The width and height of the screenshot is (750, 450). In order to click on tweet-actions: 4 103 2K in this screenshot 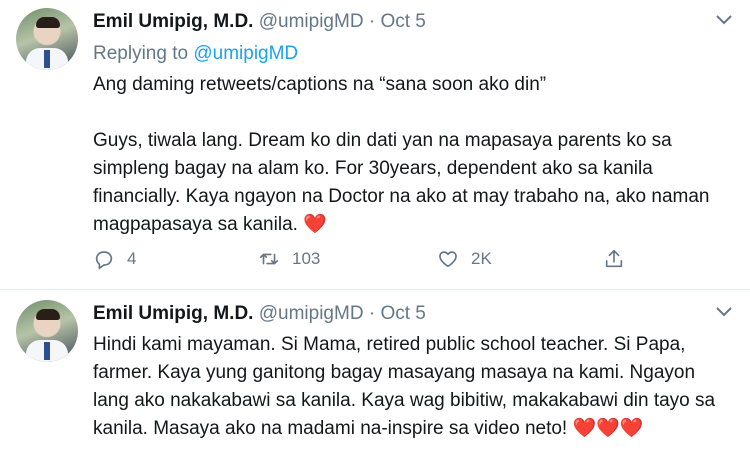, I will do `click(373, 261)`.